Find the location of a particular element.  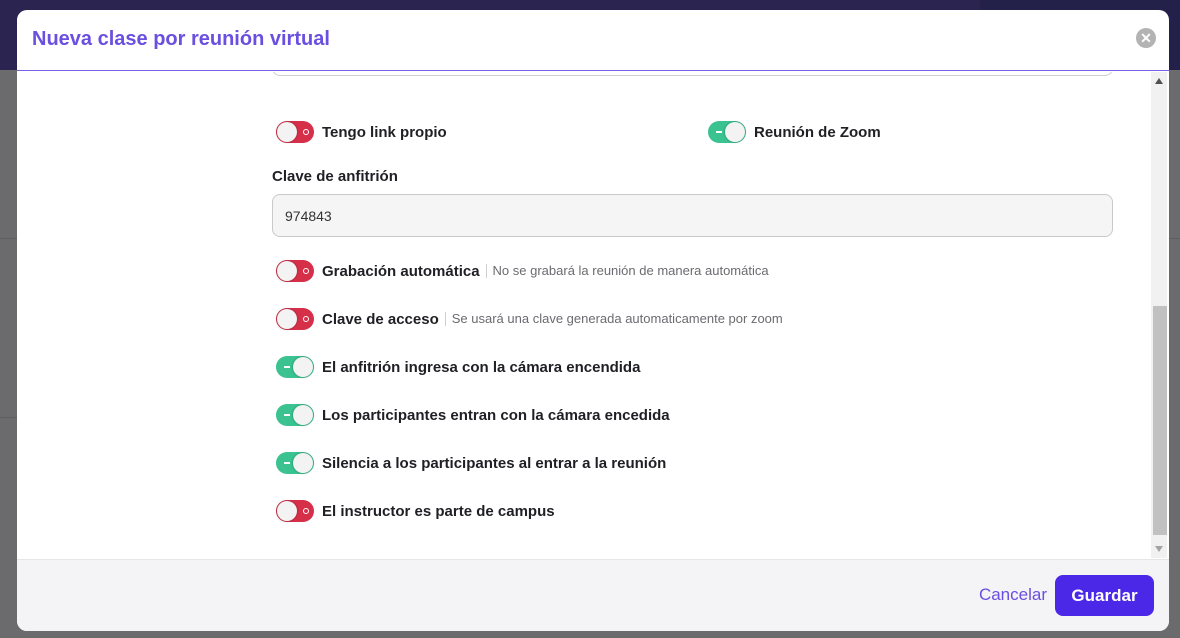

own-link-toggle is located at coordinates (295, 132).